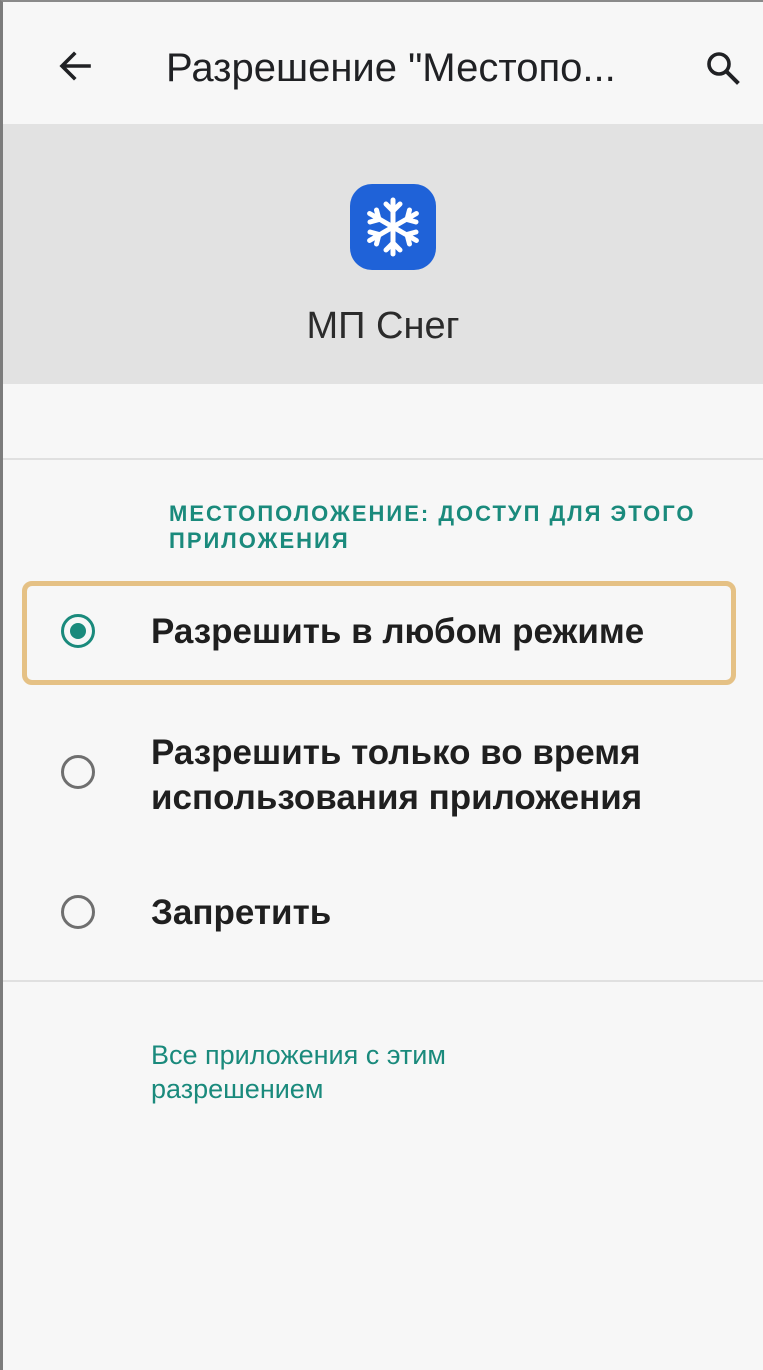  I want to click on search-button, so click(723, 68).